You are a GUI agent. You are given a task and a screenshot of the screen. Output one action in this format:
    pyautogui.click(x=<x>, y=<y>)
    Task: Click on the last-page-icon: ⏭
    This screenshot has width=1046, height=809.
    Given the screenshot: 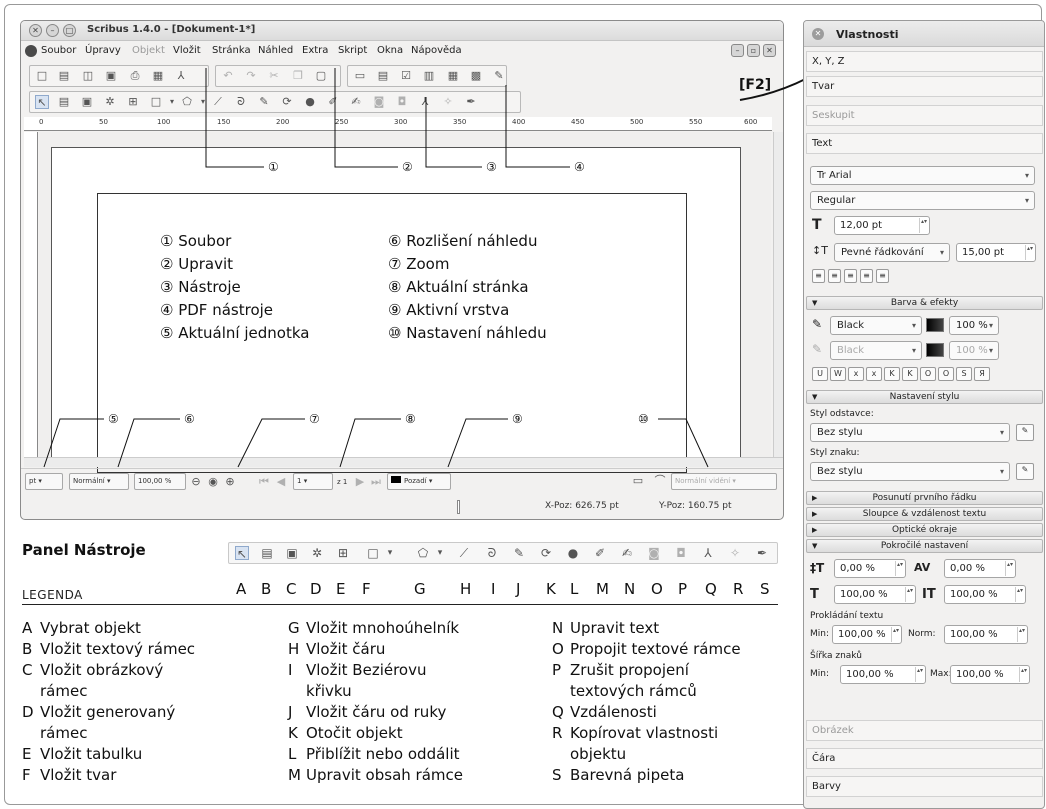 What is the action you would take?
    pyautogui.click(x=376, y=482)
    